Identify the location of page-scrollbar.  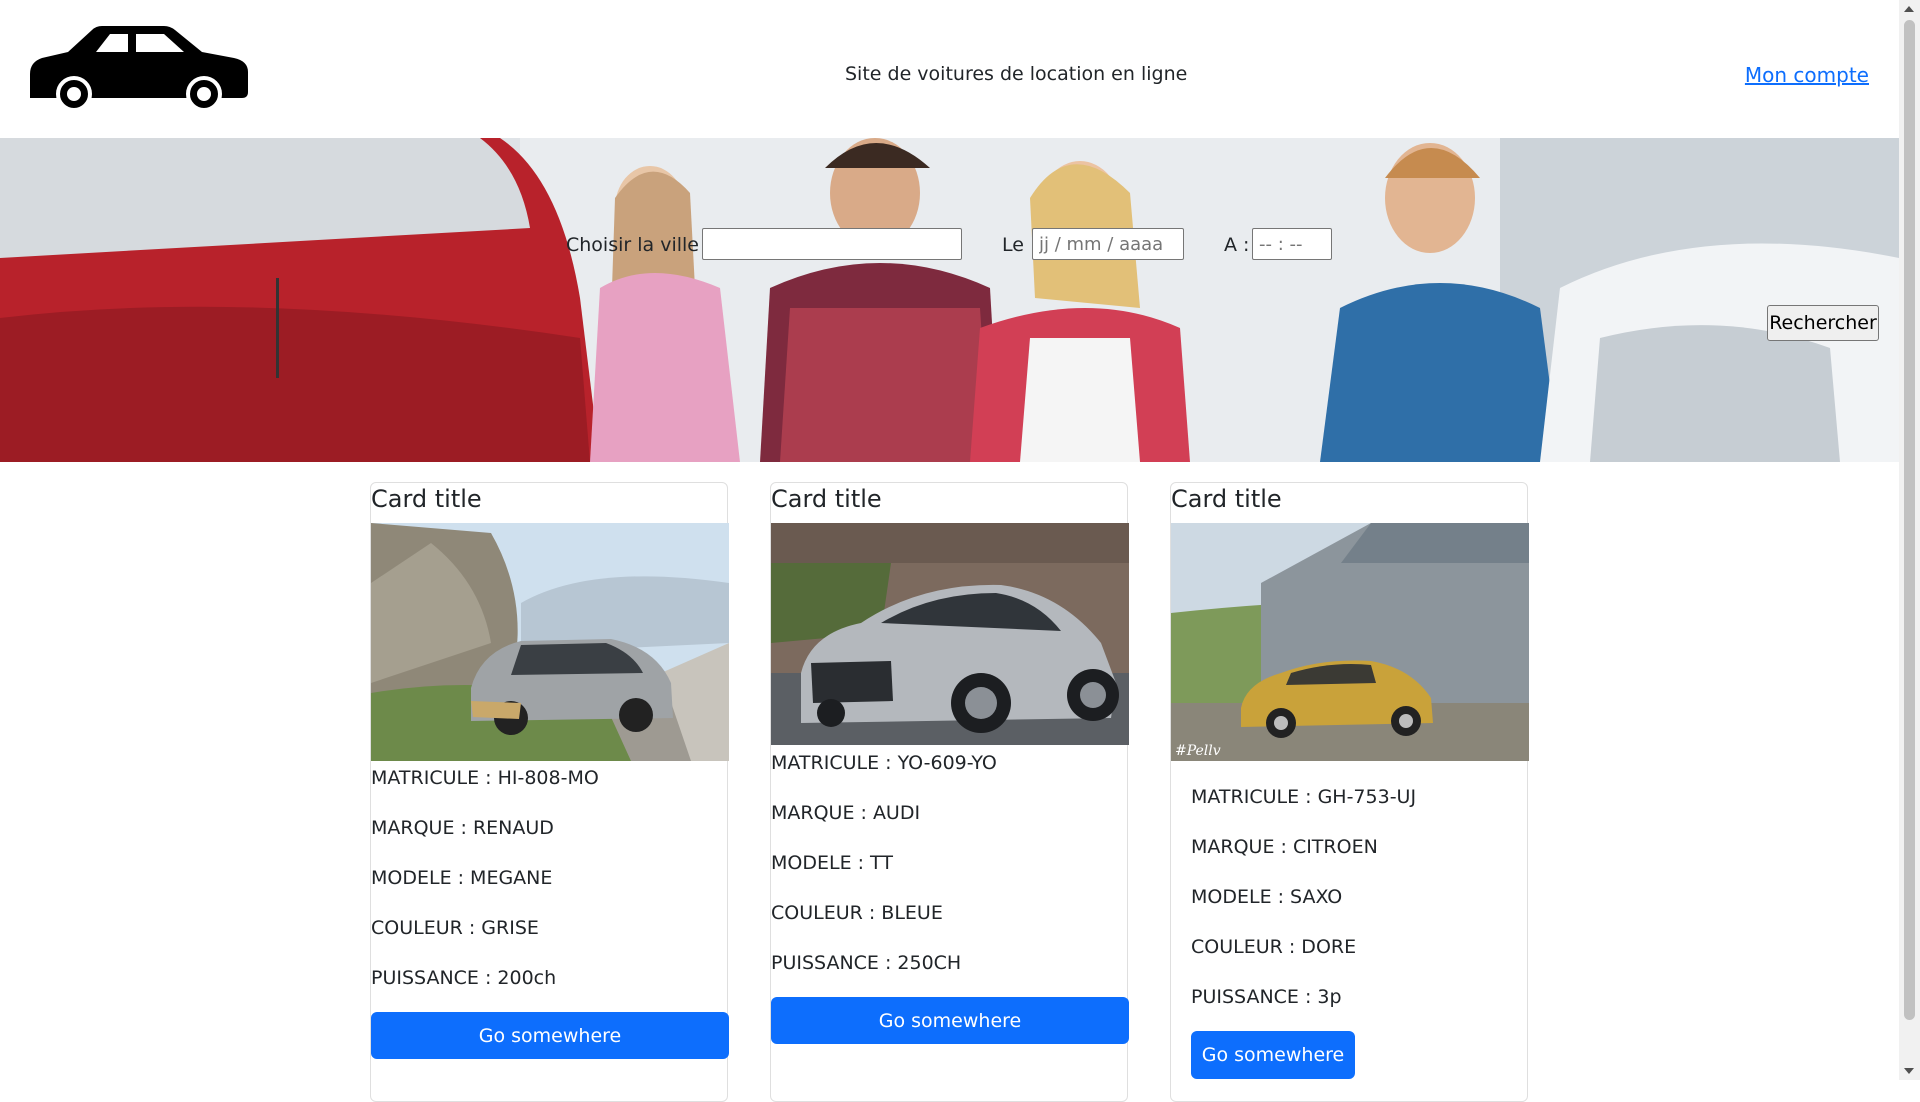
(1909, 540).